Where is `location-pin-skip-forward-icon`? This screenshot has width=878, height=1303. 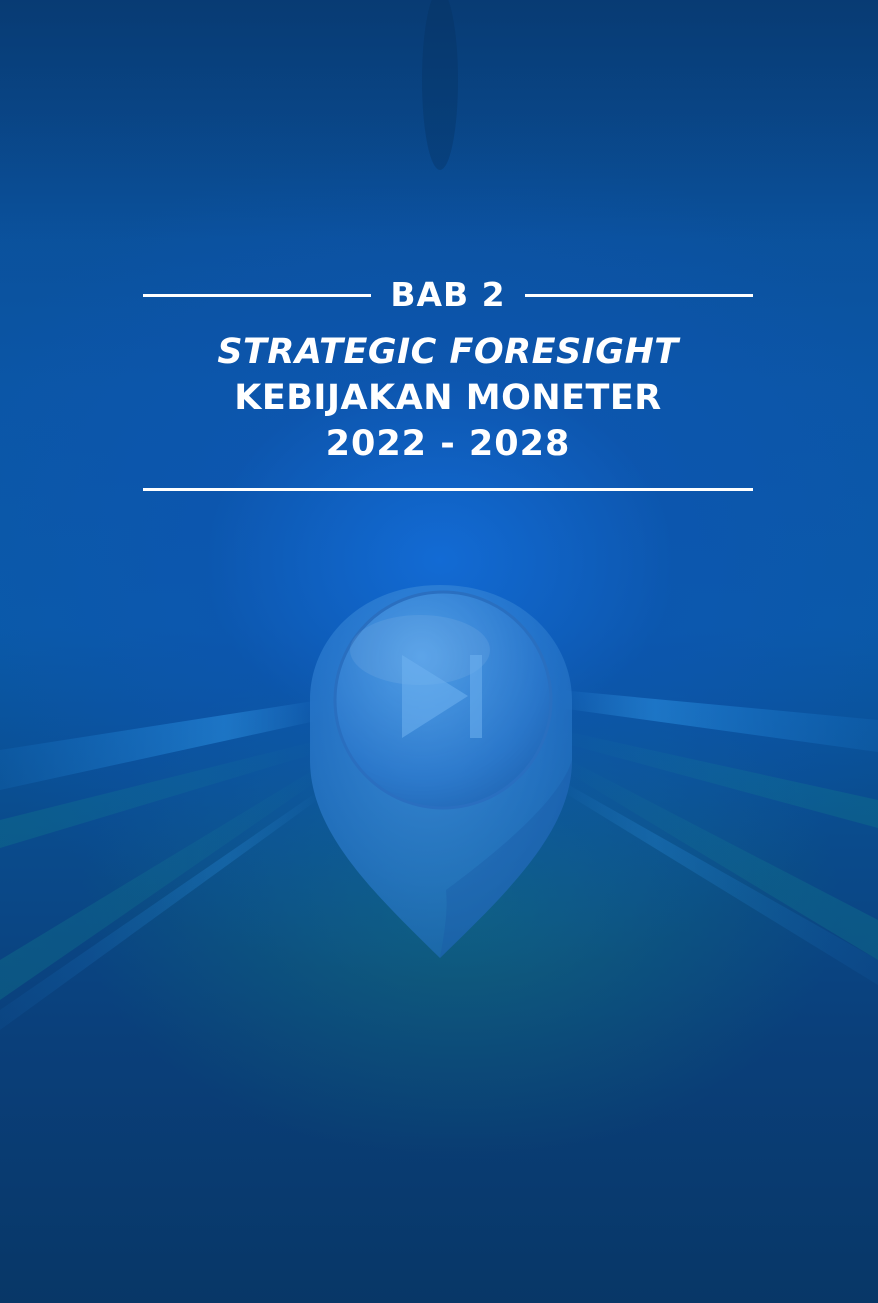 location-pin-skip-forward-icon is located at coordinates (441, 771).